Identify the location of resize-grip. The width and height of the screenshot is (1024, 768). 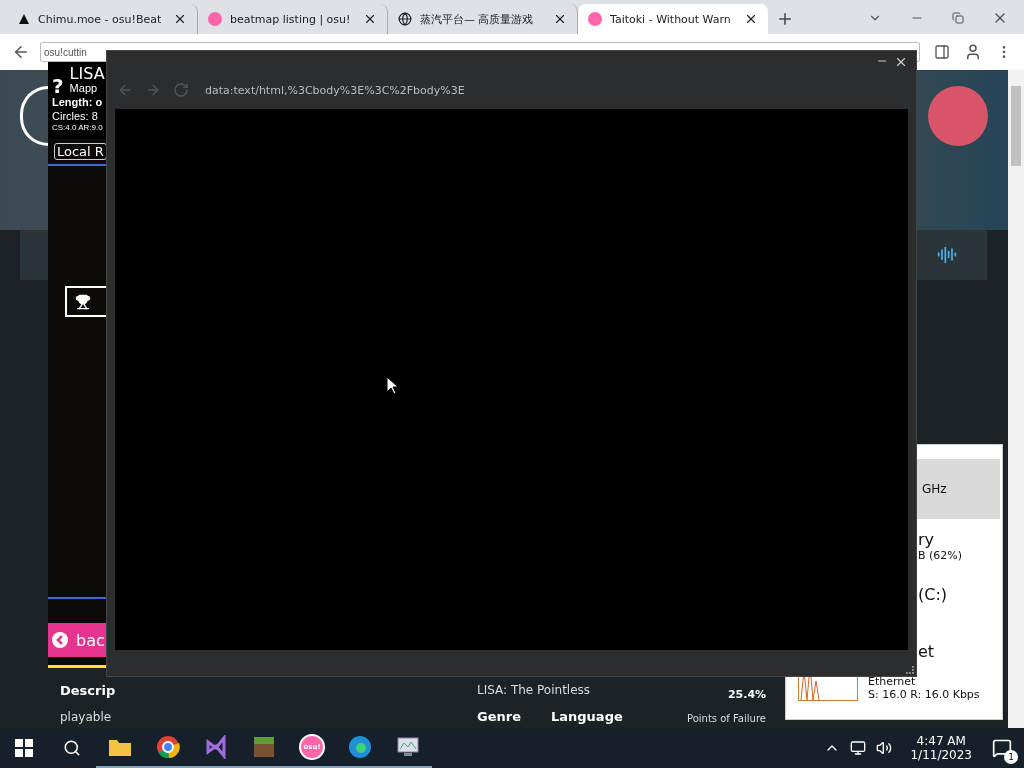
(910, 670).